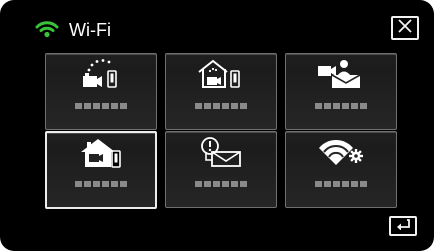 The width and height of the screenshot is (434, 251). I want to click on return-icon, so click(403, 226).